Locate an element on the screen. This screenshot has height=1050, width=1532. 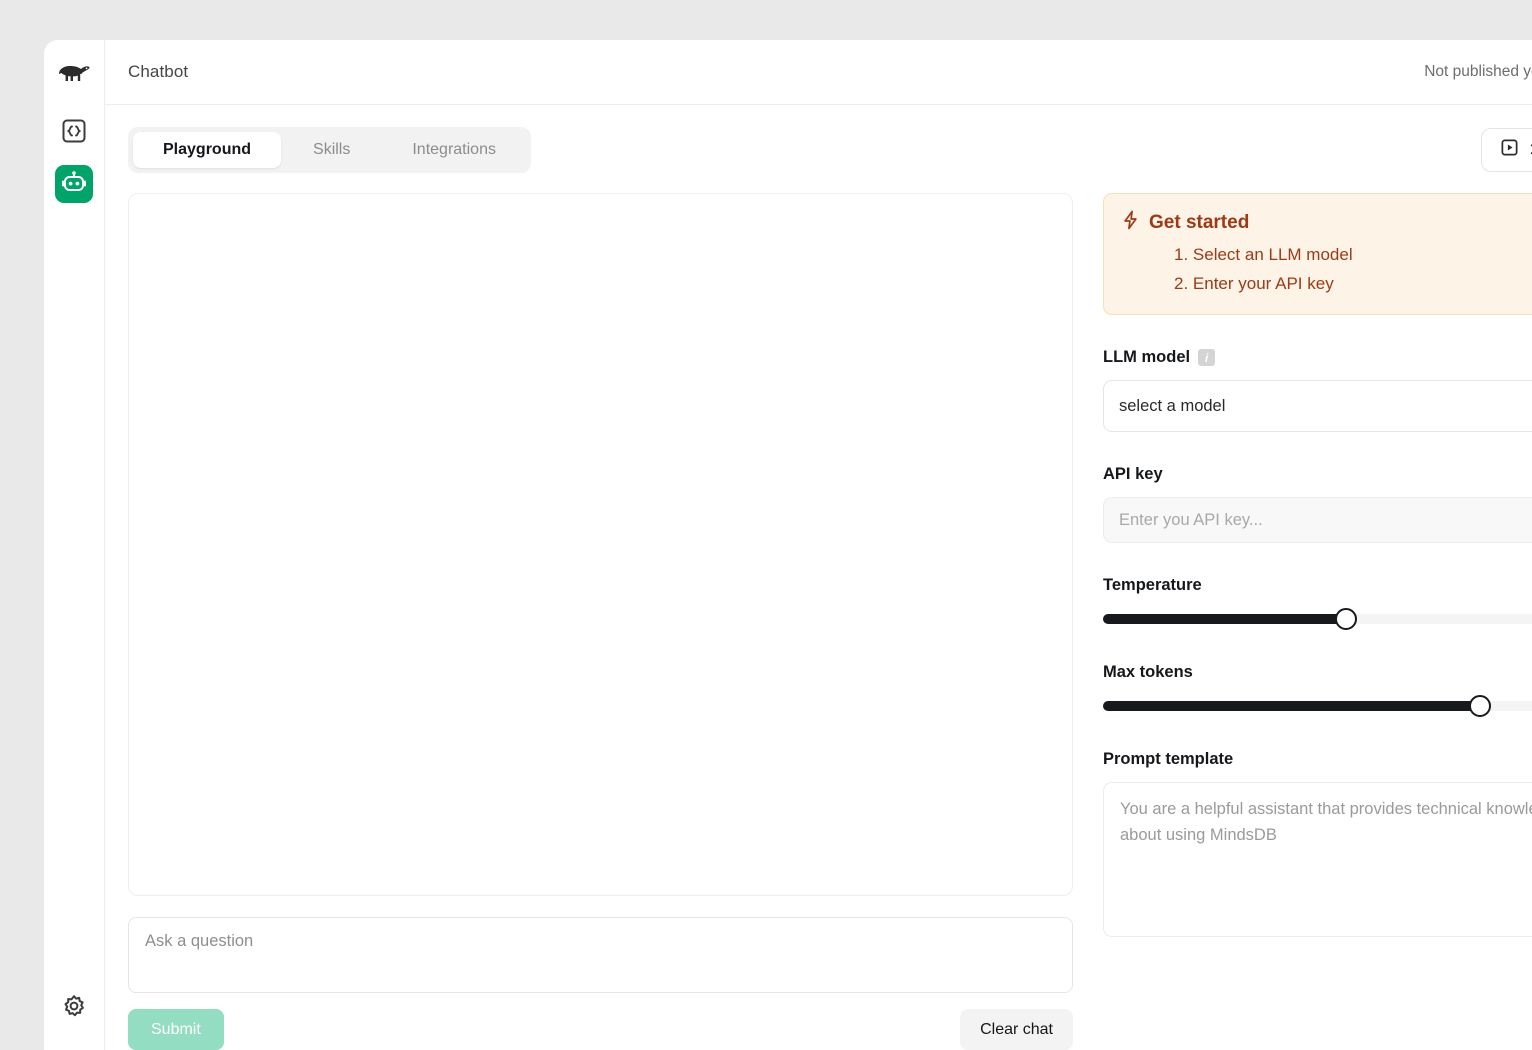
info-icon: i is located at coordinates (1207, 357).